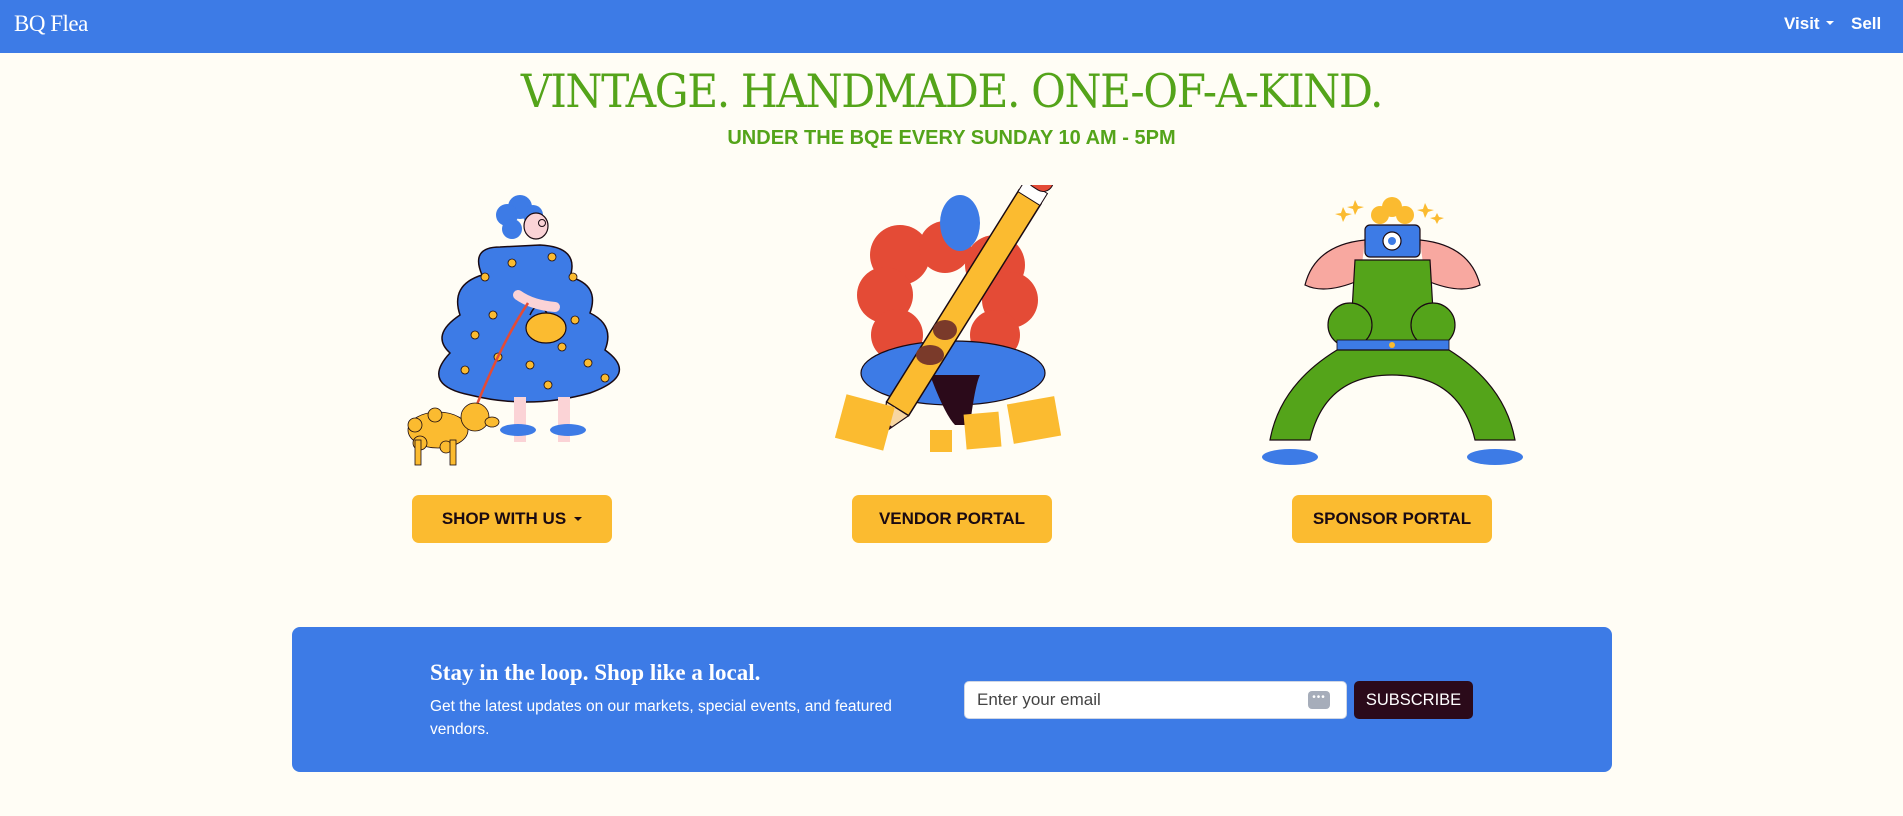  What do you see at coordinates (951, 26) in the screenshot?
I see `navbar: BQ Flea Visit Sell` at bounding box center [951, 26].